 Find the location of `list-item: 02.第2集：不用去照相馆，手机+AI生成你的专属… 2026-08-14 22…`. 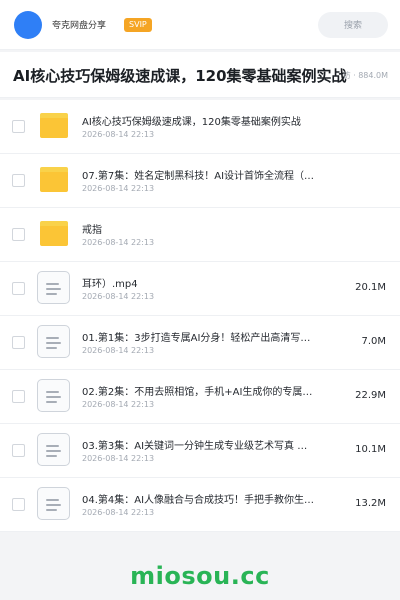

list-item: 02.第2集：不用去照相馆，手机+AI生成你的专属… 2026-08-14 22… is located at coordinates (200, 397).